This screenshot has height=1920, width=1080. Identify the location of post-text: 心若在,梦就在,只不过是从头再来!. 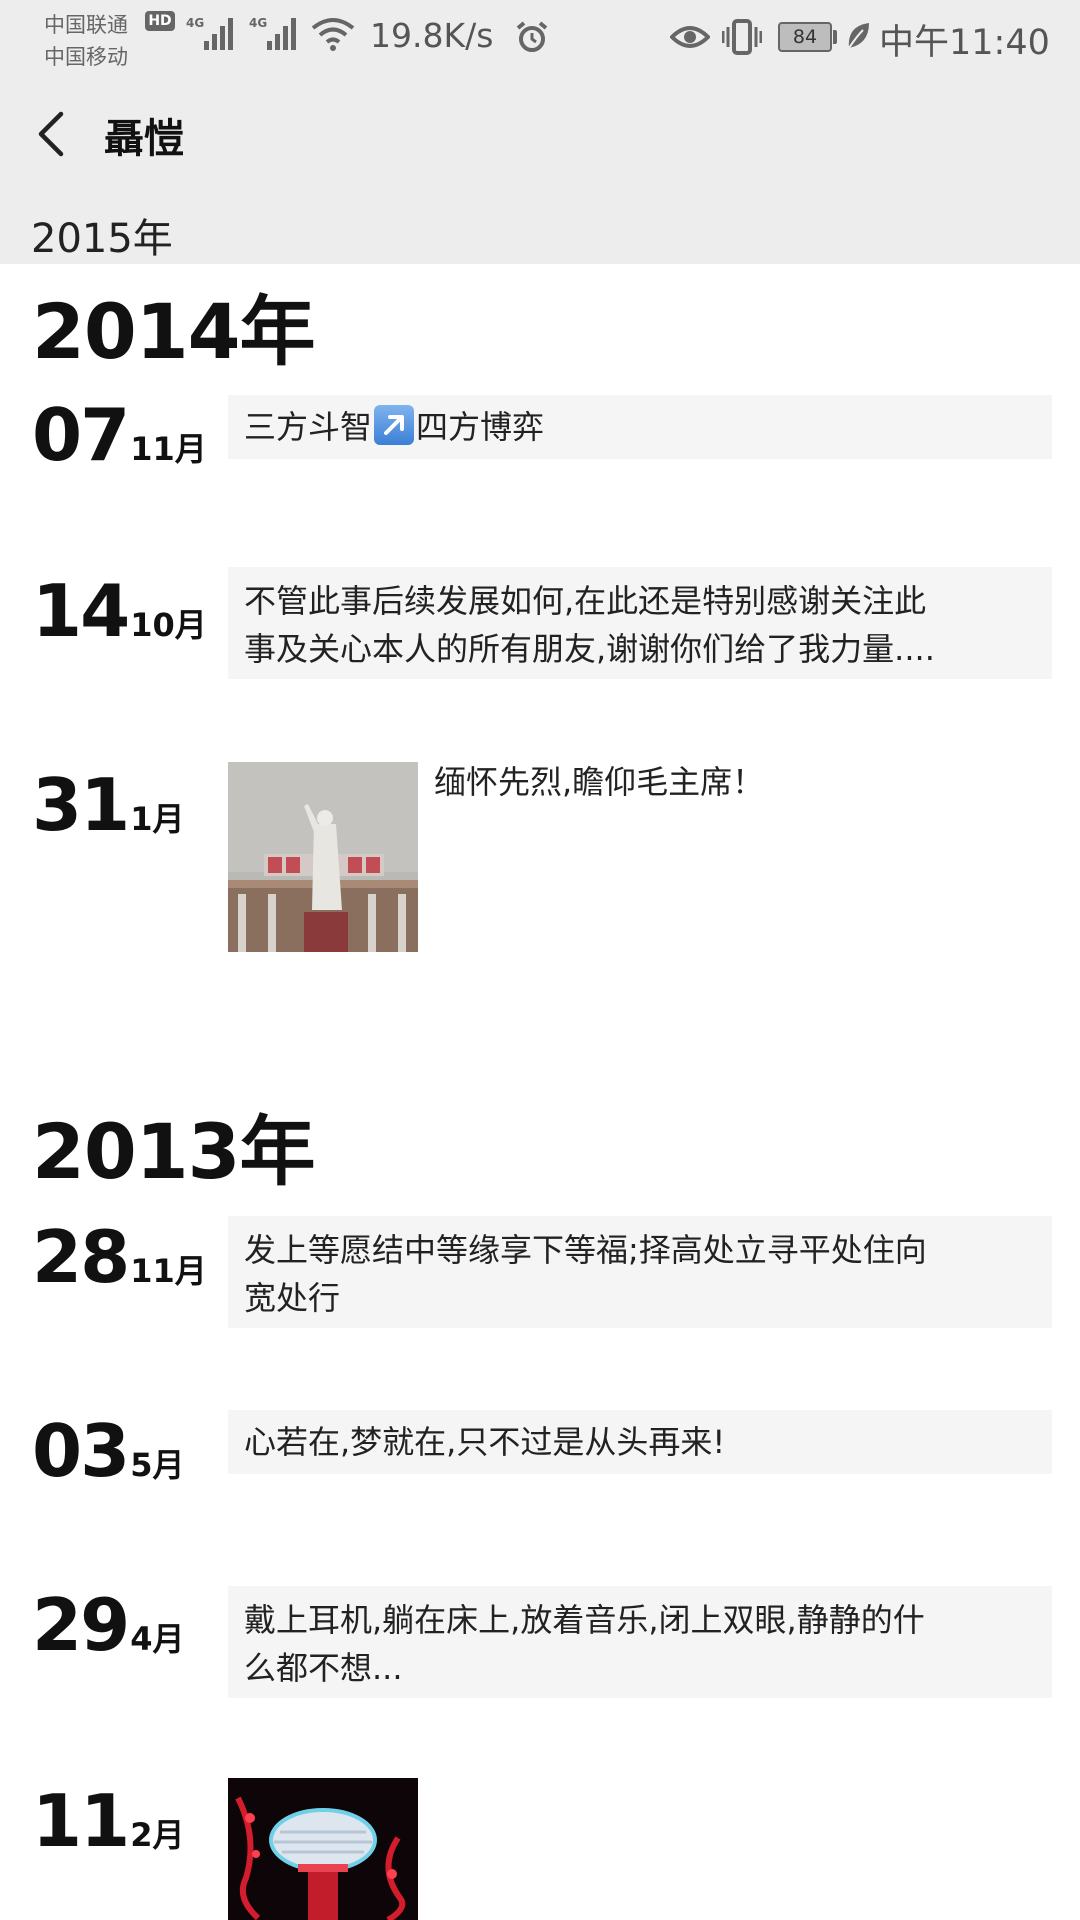
(485, 1442).